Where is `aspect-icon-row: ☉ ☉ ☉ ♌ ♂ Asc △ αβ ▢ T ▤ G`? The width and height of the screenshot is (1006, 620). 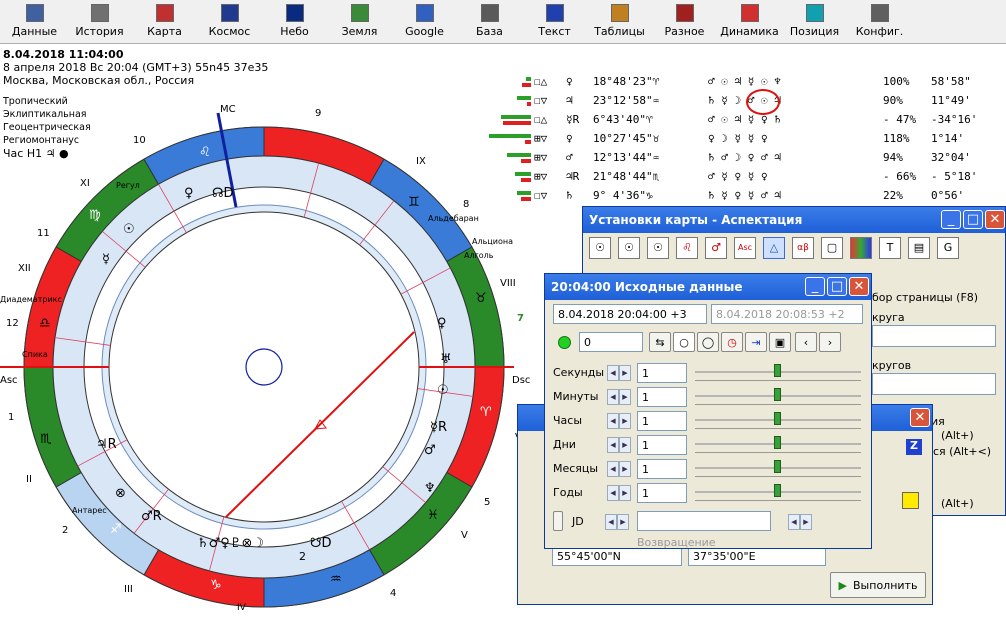
aspect-icon-row: ☉ ☉ ☉ ♌ ♂ Asc △ αβ ▢ T ▤ G is located at coordinates (774, 248).